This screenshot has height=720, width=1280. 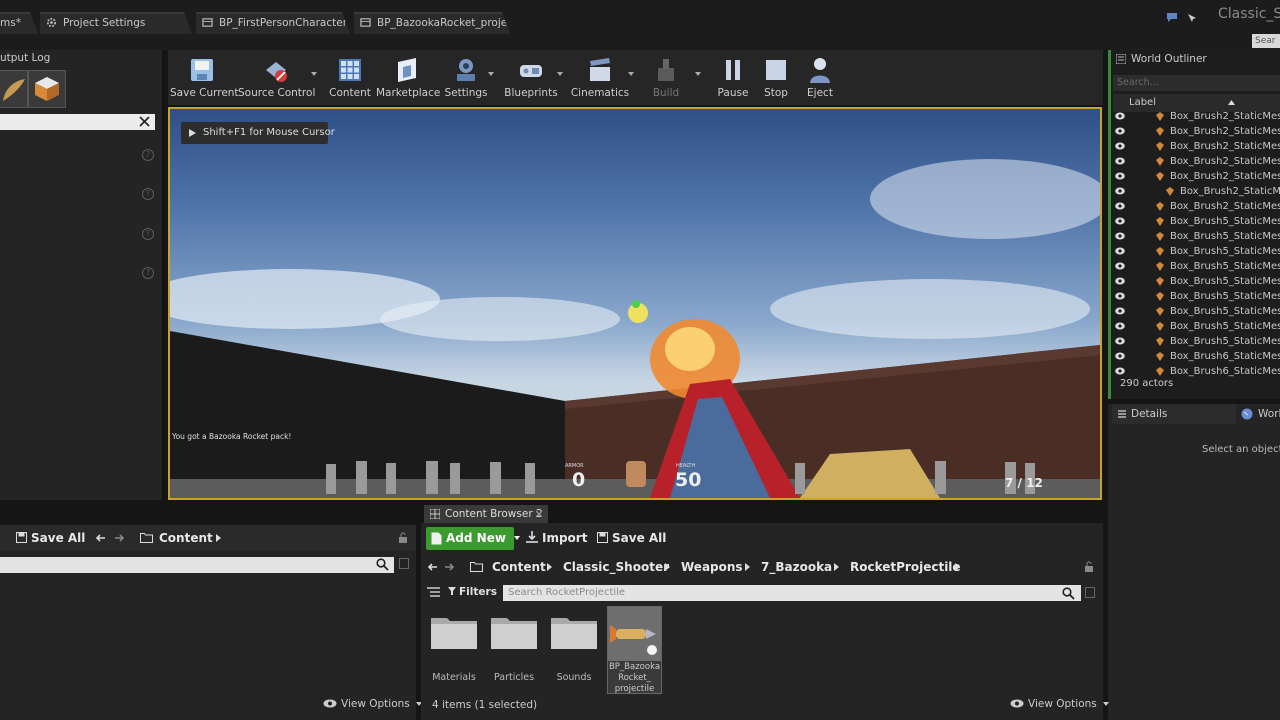 I want to click on save-current-button: Save Current, so click(x=204, y=77).